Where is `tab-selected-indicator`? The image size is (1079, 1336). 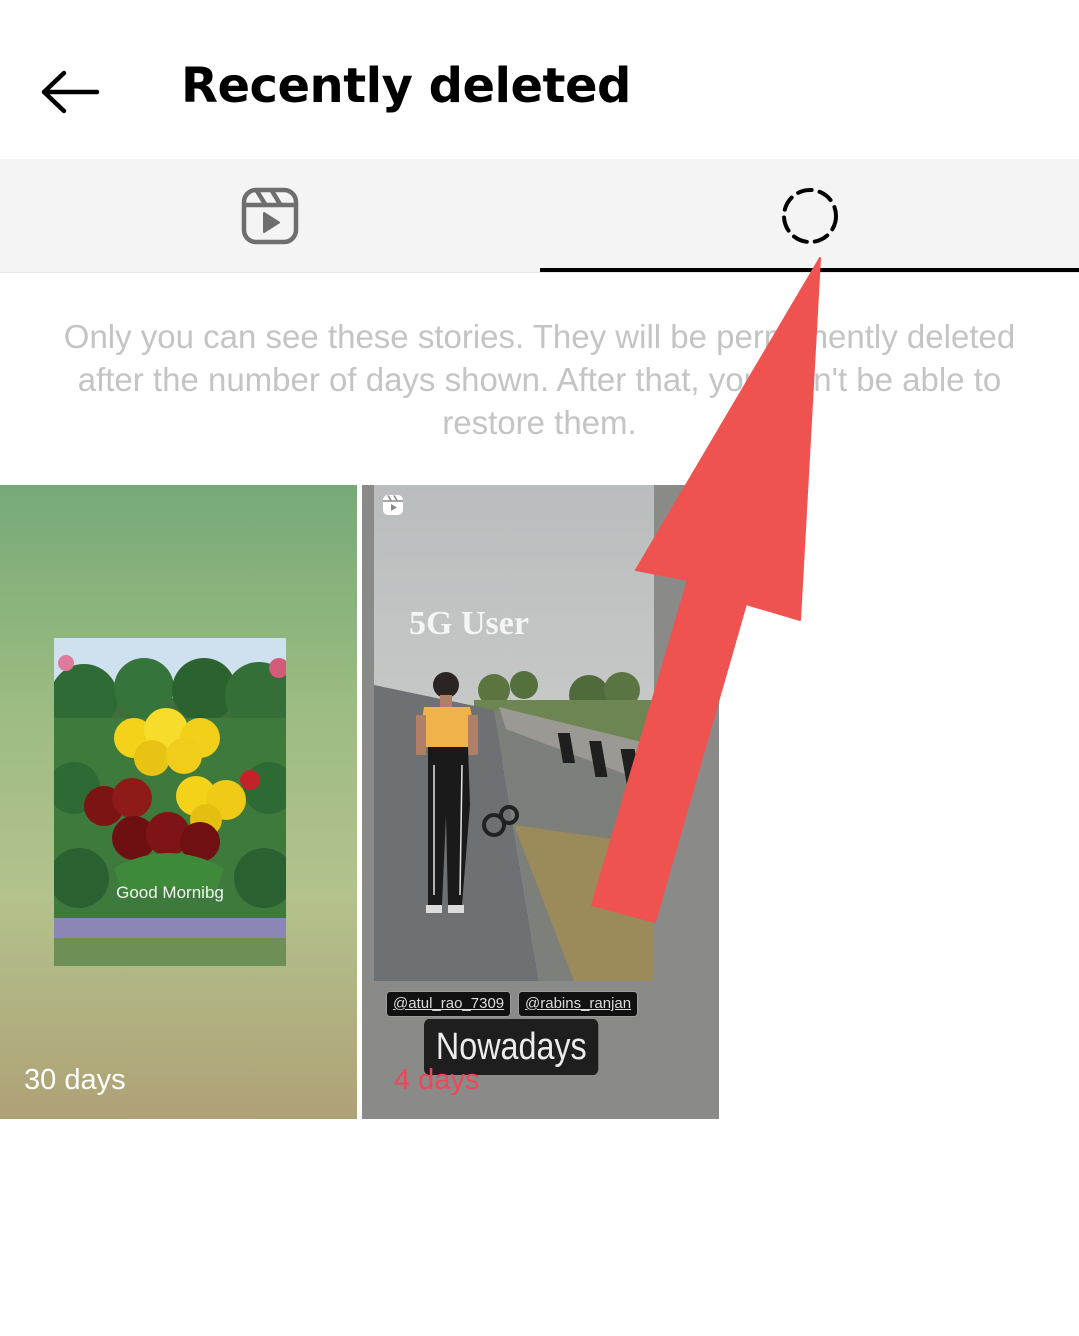 tab-selected-indicator is located at coordinates (809, 270).